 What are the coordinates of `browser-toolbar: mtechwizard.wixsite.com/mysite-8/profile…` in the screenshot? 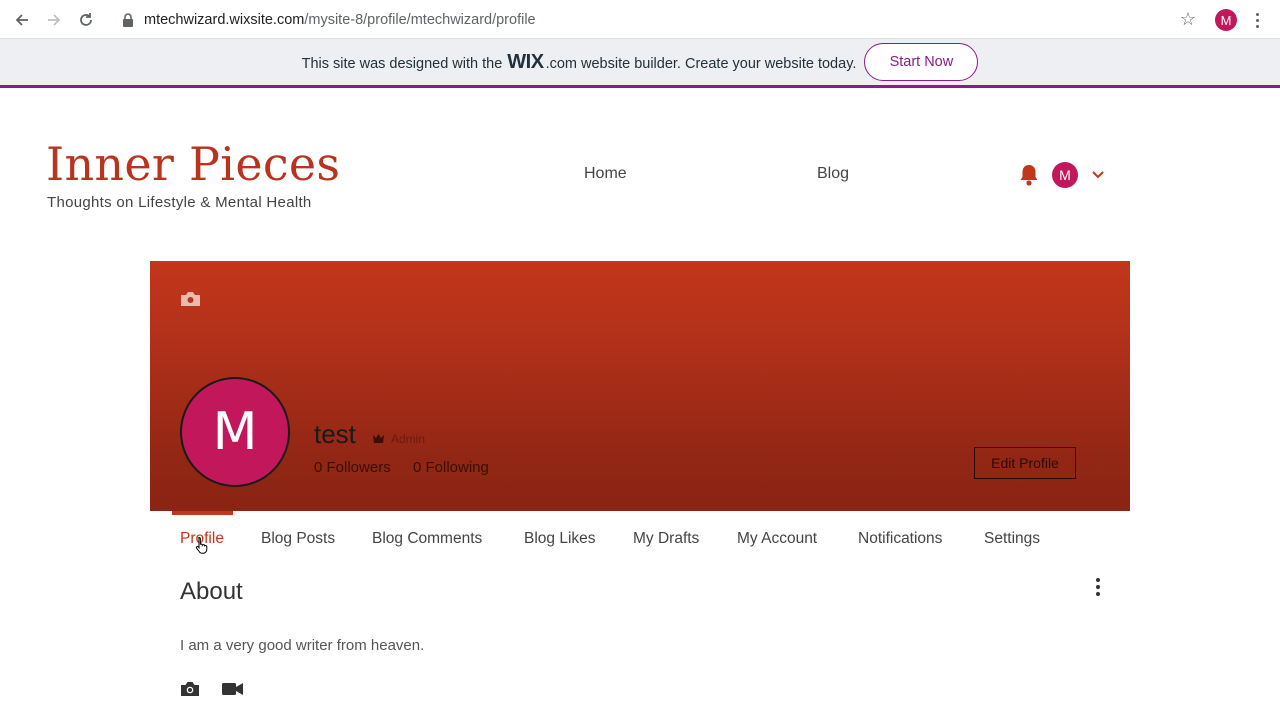 It's located at (640, 19).